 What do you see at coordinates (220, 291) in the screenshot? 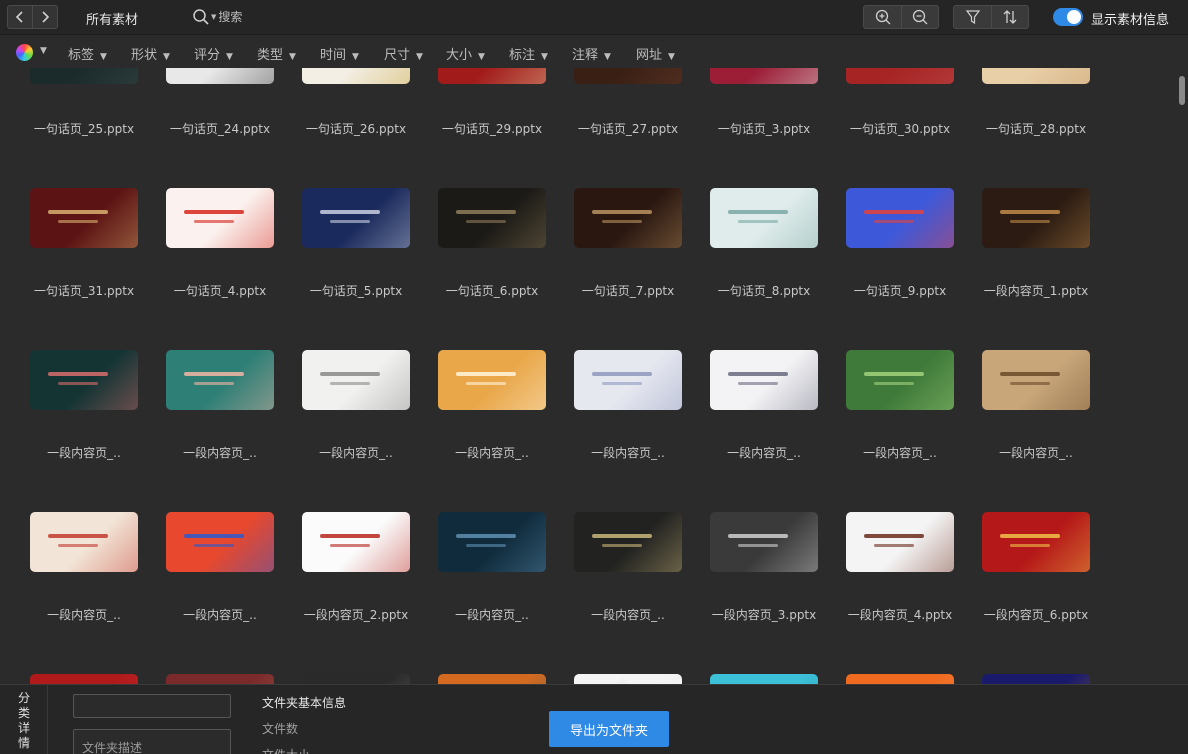
I see `asset-filename: 一句话页_4.pptx` at bounding box center [220, 291].